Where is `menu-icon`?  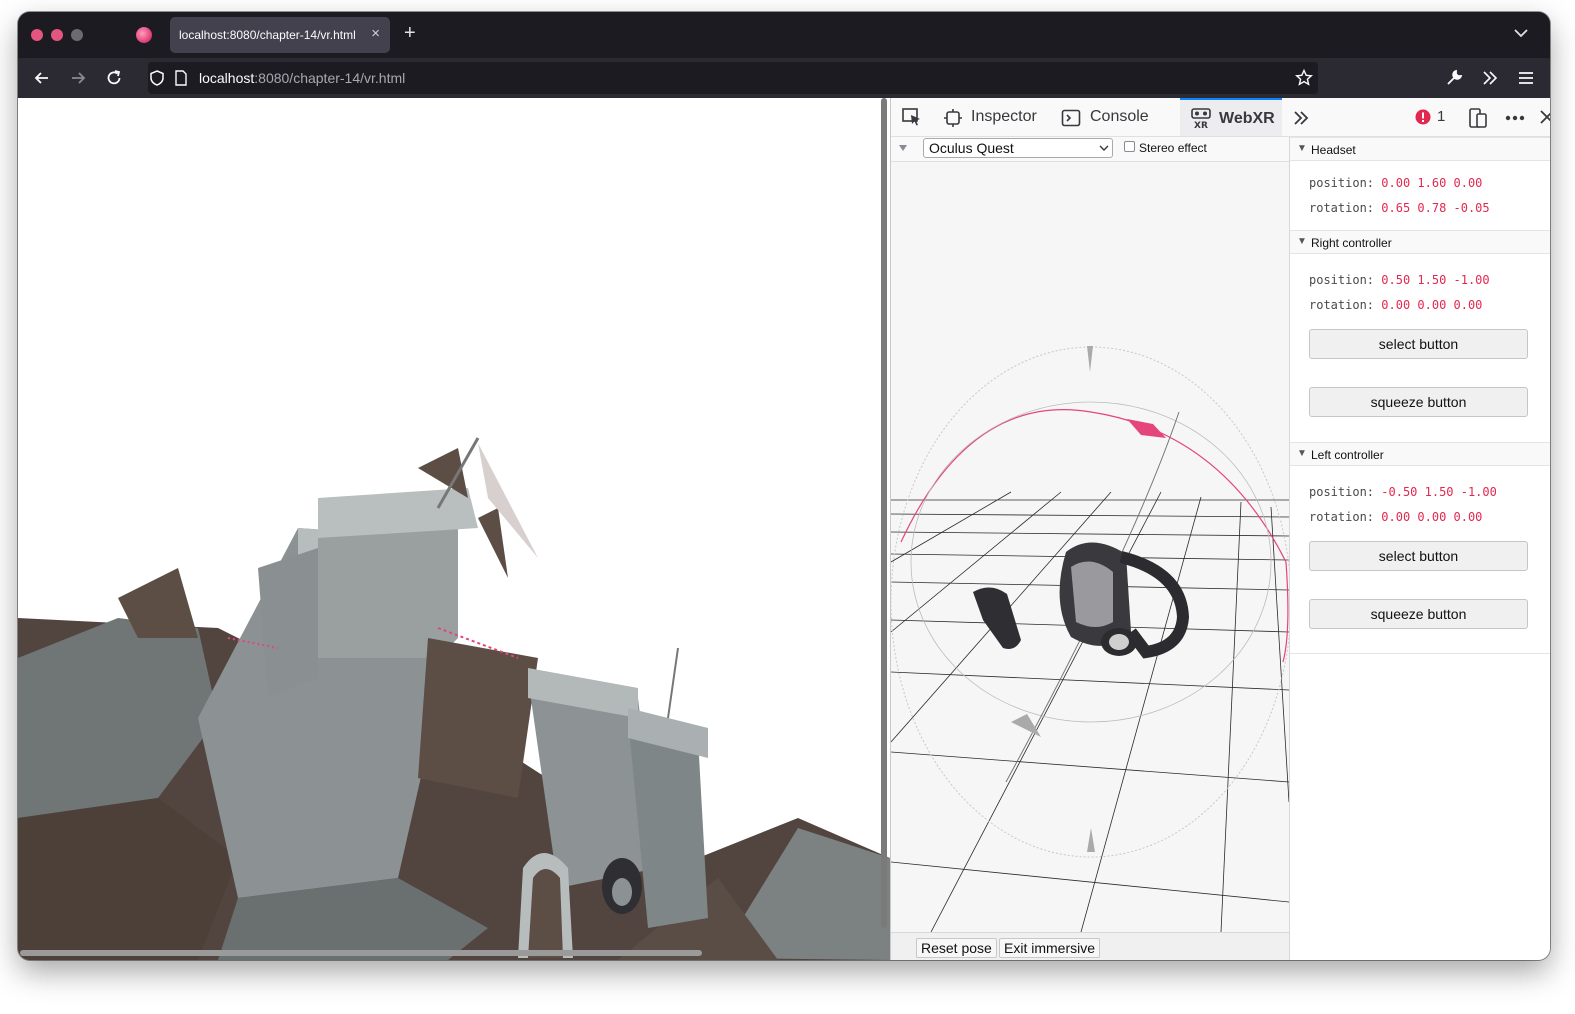 menu-icon is located at coordinates (1526, 78).